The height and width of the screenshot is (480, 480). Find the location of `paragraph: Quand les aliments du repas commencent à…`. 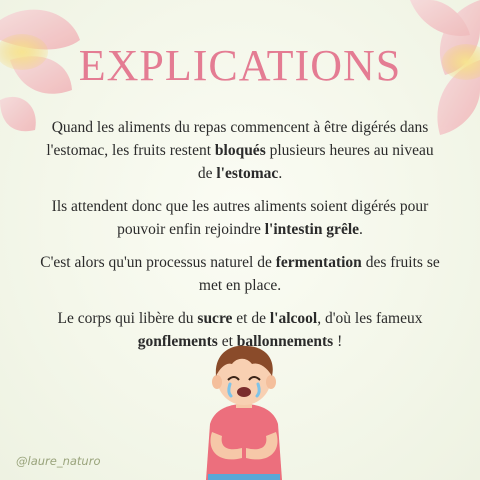

paragraph: Quand les aliments du repas commencent à… is located at coordinates (240, 150).